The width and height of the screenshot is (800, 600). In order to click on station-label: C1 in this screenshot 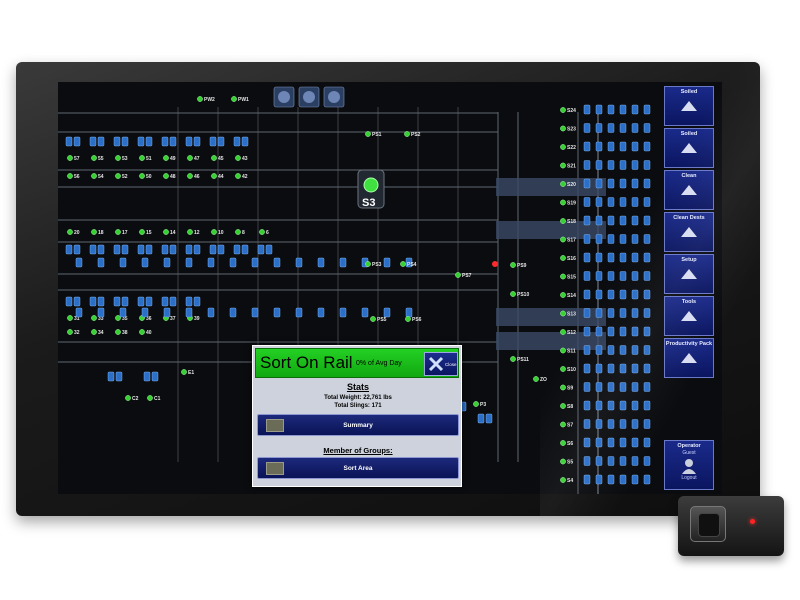, I will do `click(157, 399)`.